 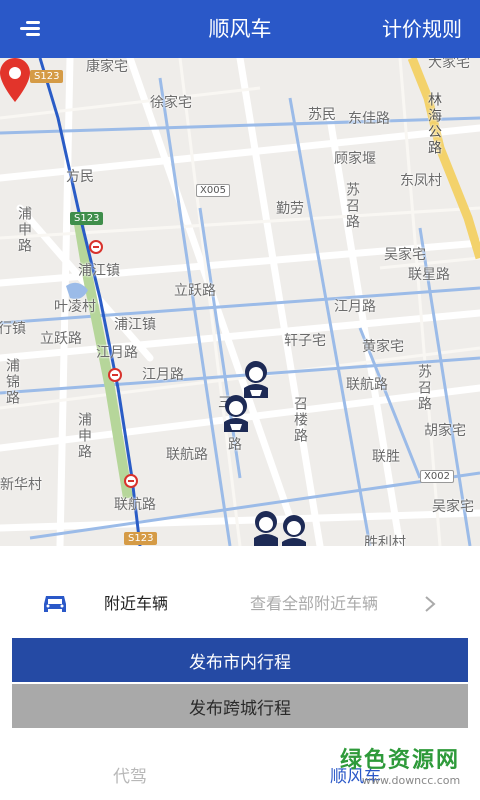 I want to click on map-label: 路, so click(x=235, y=445).